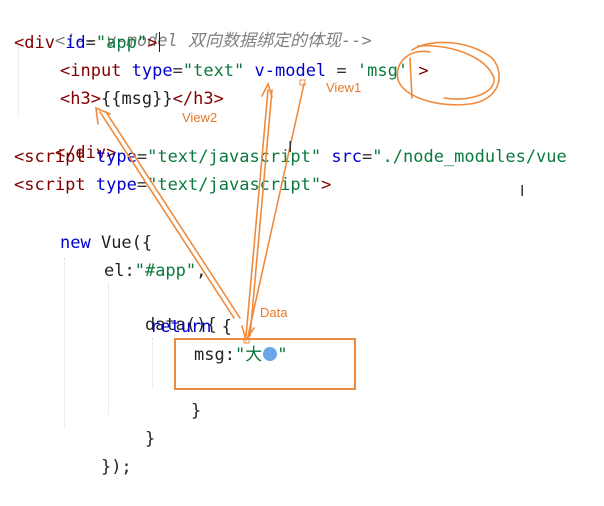 Image resolution: width=604 pixels, height=506 pixels. I want to click on view2-label: View2, so click(200, 117).